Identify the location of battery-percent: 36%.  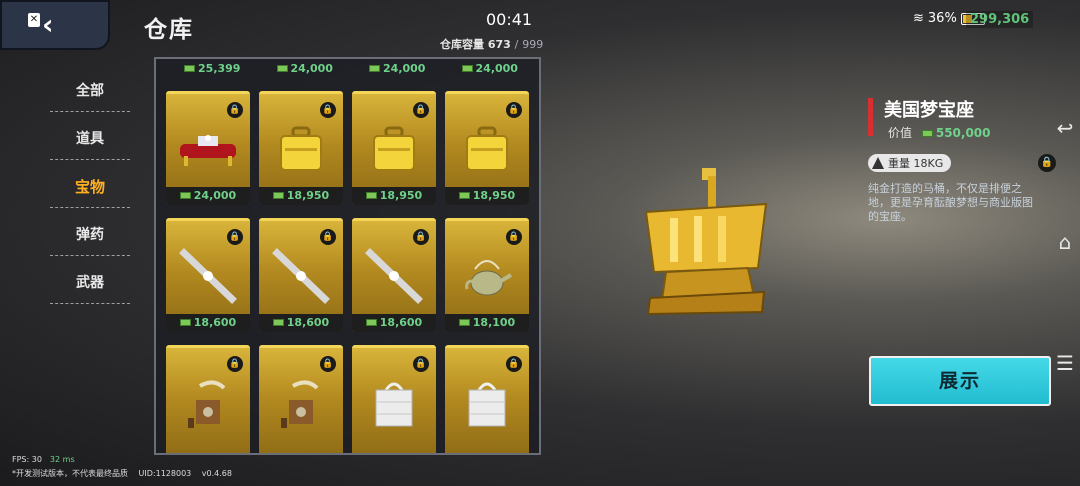
(942, 18).